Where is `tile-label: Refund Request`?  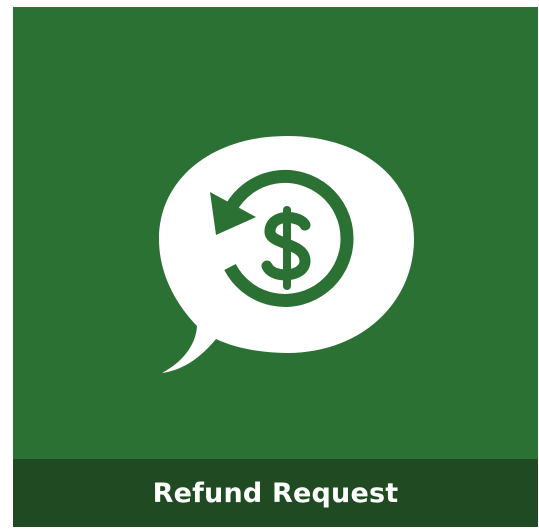 tile-label: Refund Request is located at coordinates (275, 493).